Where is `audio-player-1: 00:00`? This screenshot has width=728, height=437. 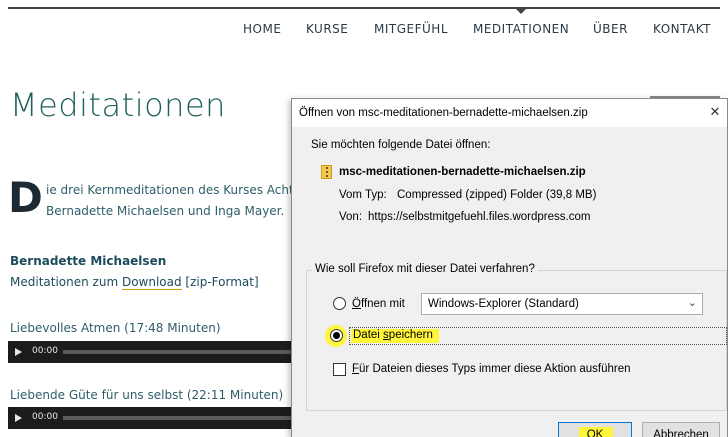
audio-player-1: 00:00 is located at coordinates (150, 352).